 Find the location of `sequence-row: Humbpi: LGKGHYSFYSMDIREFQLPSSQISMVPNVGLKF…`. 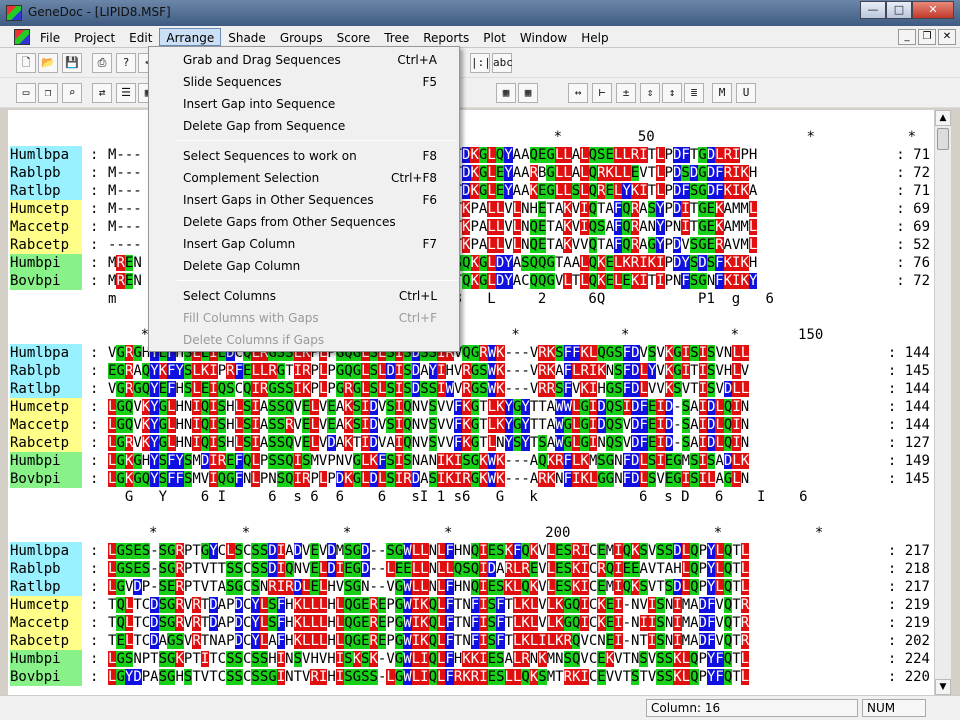

sequence-row: Humbpi: LGKGHYSFYSMDIREFQLPSSQISMVPNVGLKF… is located at coordinates (471, 461).